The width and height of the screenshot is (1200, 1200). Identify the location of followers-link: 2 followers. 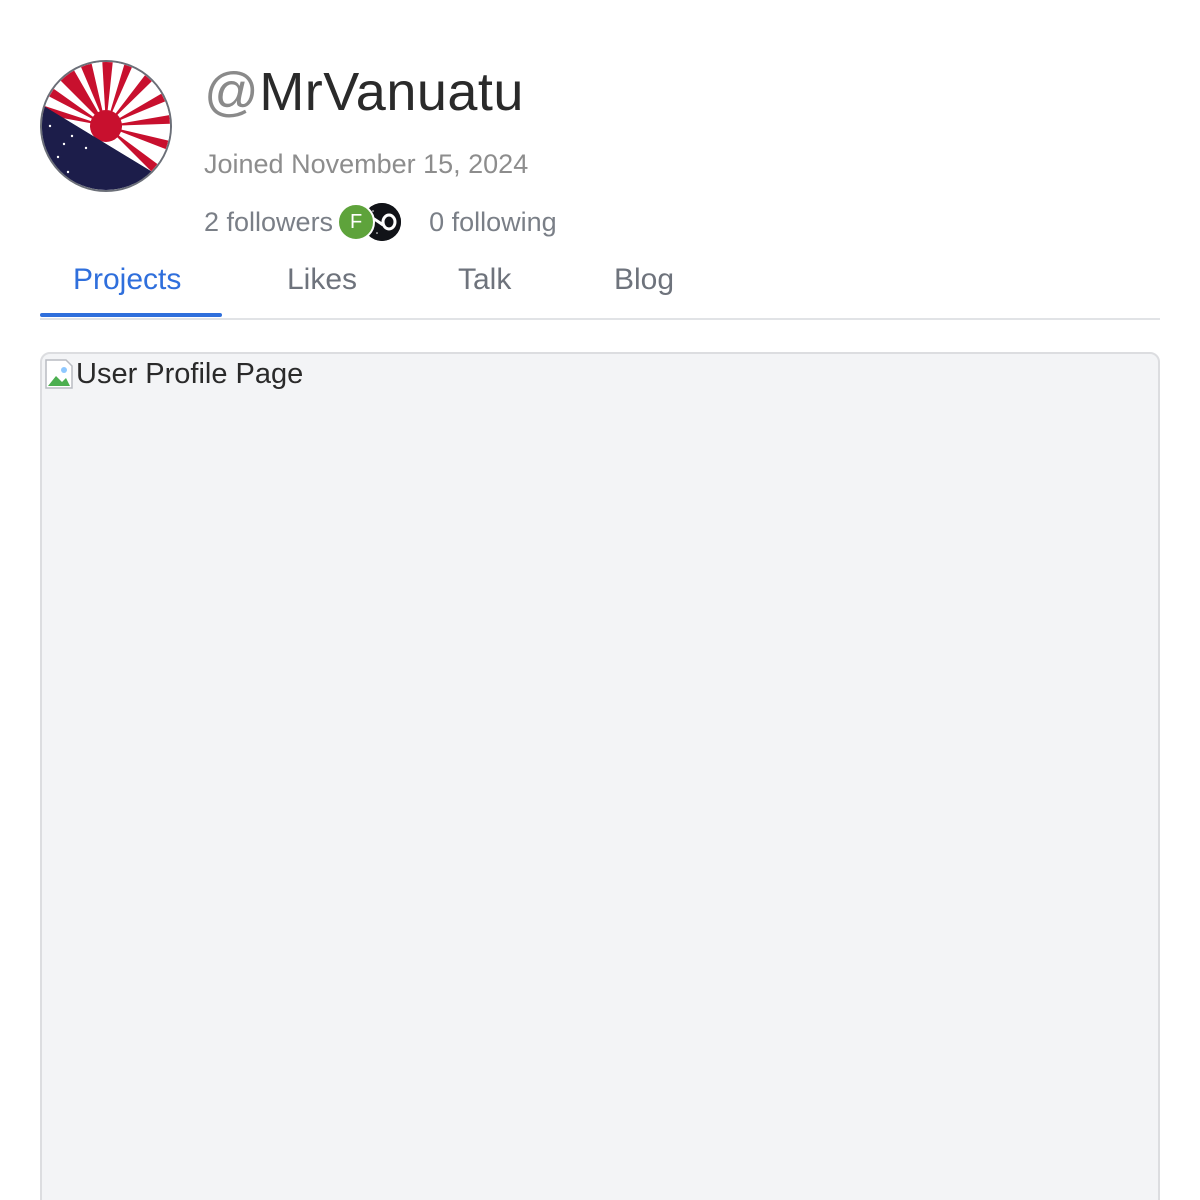
(268, 222).